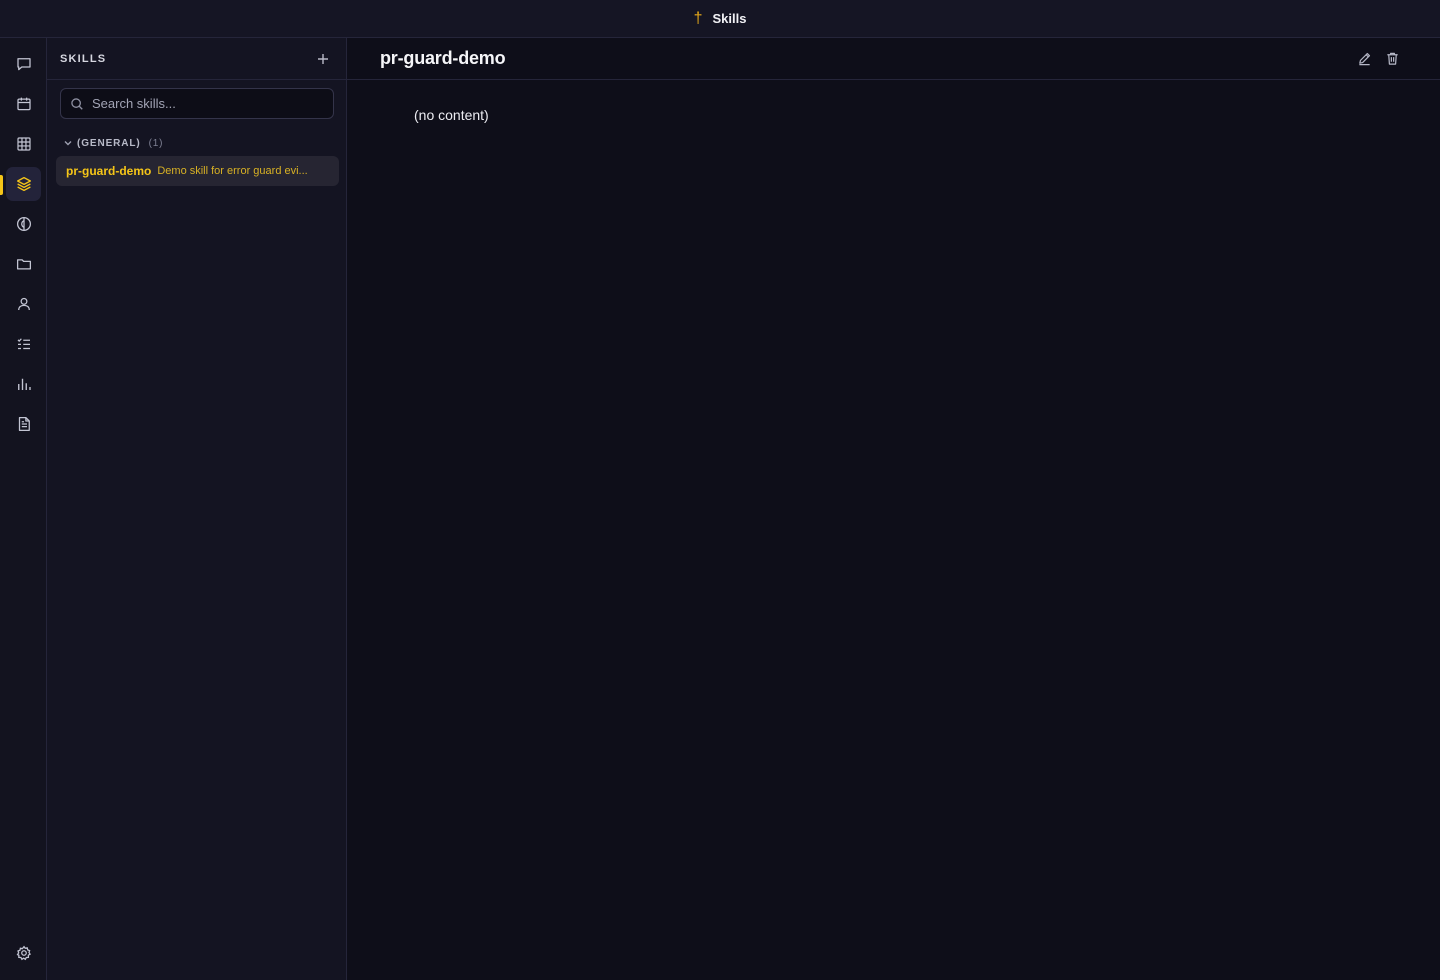 The image size is (1440, 980). I want to click on page-title: pr-guard-demo, so click(443, 58).